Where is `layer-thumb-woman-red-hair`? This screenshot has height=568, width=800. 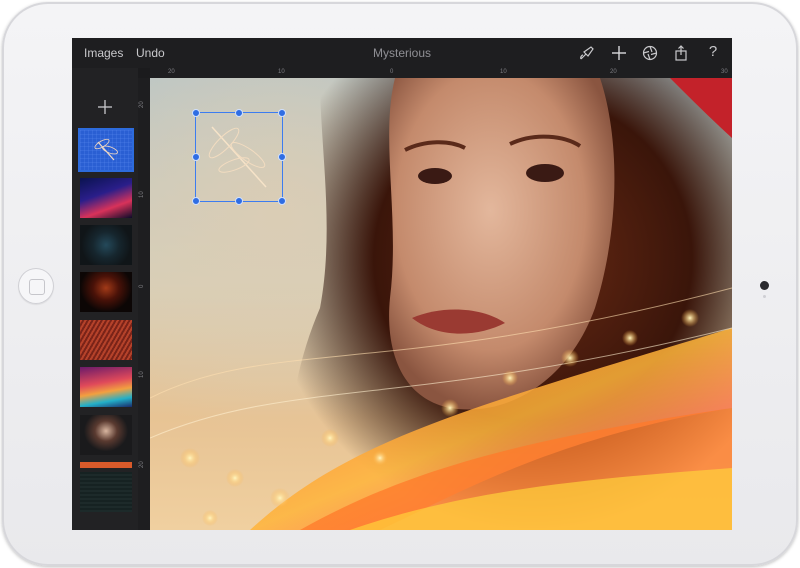 layer-thumb-woman-red-hair is located at coordinates (106, 292).